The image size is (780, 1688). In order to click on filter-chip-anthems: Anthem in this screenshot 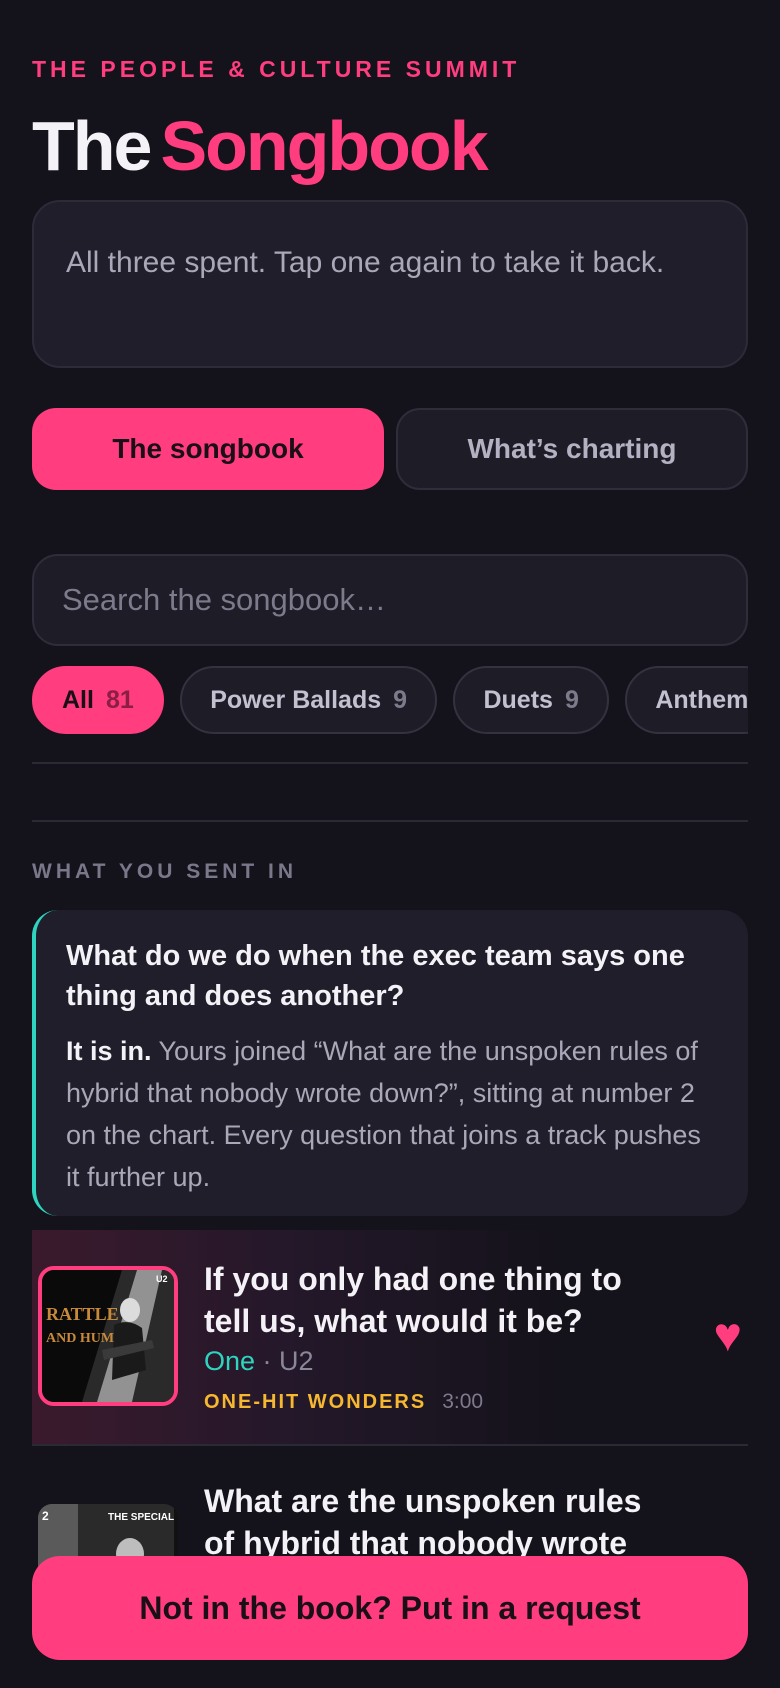, I will do `click(686, 700)`.